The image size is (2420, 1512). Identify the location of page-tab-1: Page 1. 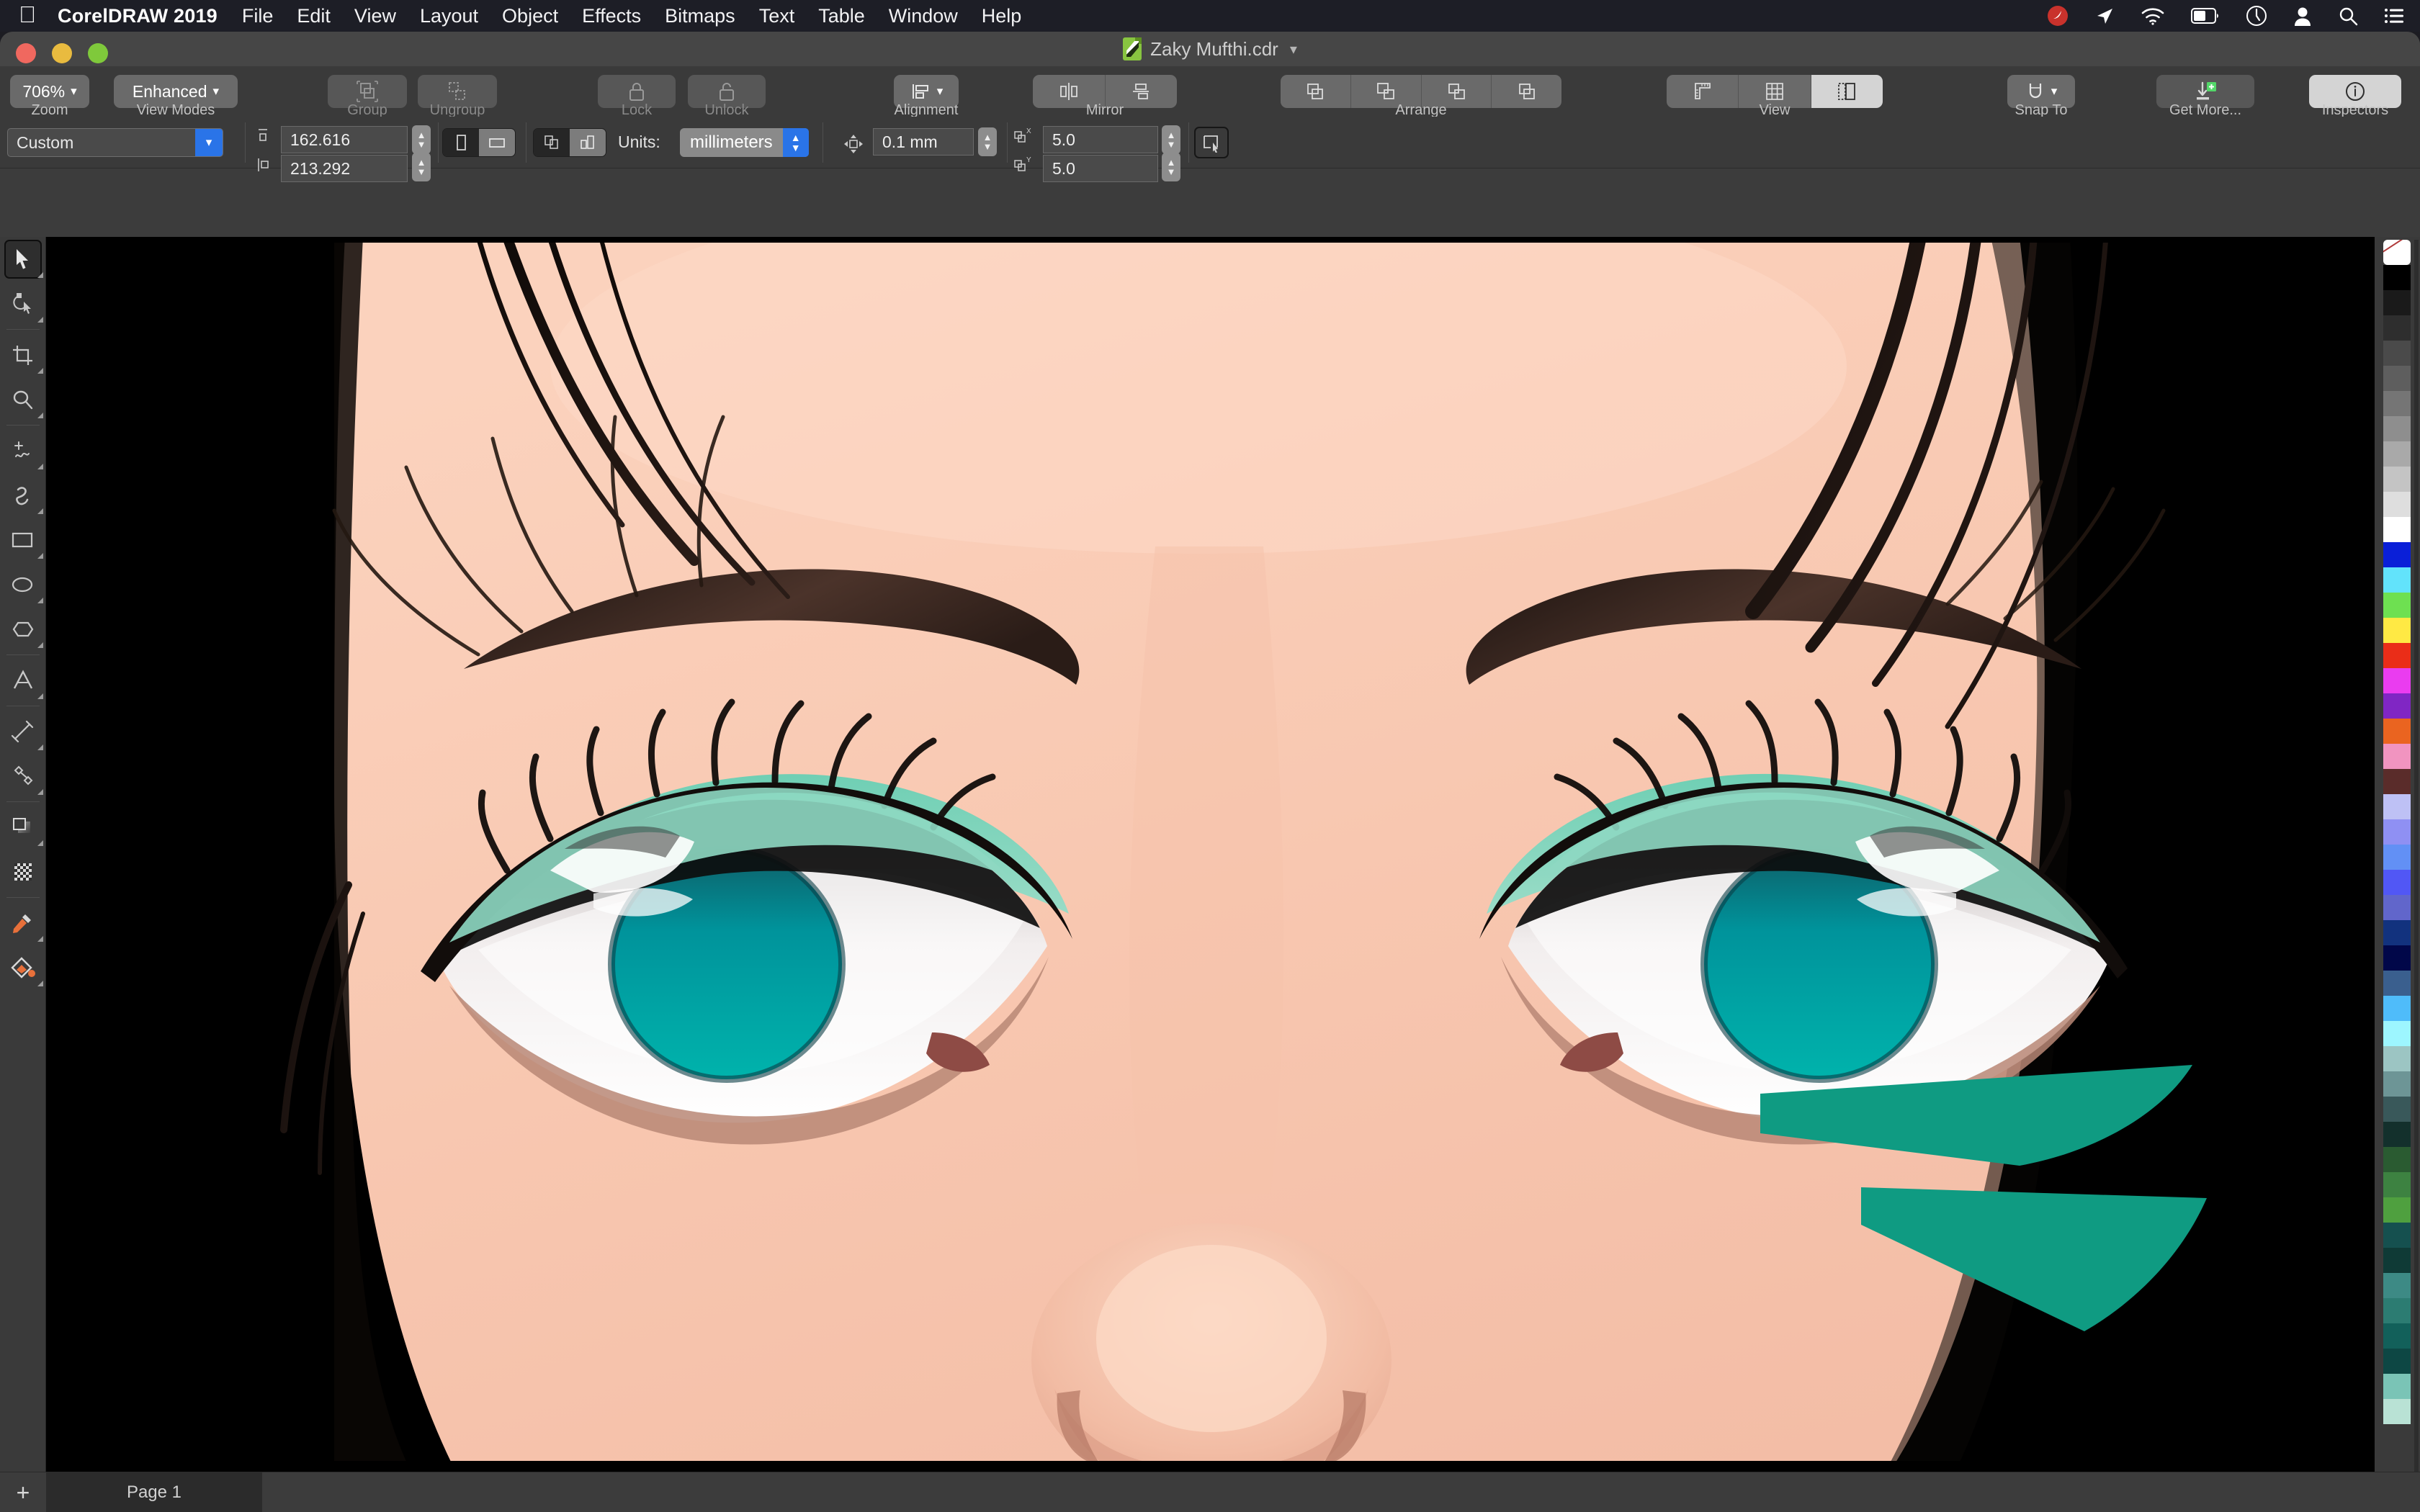
(154, 1492).